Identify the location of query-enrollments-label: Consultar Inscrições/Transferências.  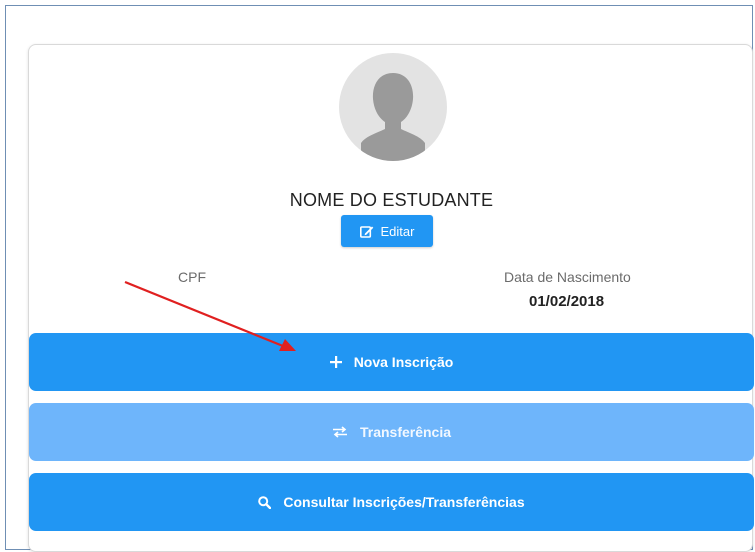
(404, 502).